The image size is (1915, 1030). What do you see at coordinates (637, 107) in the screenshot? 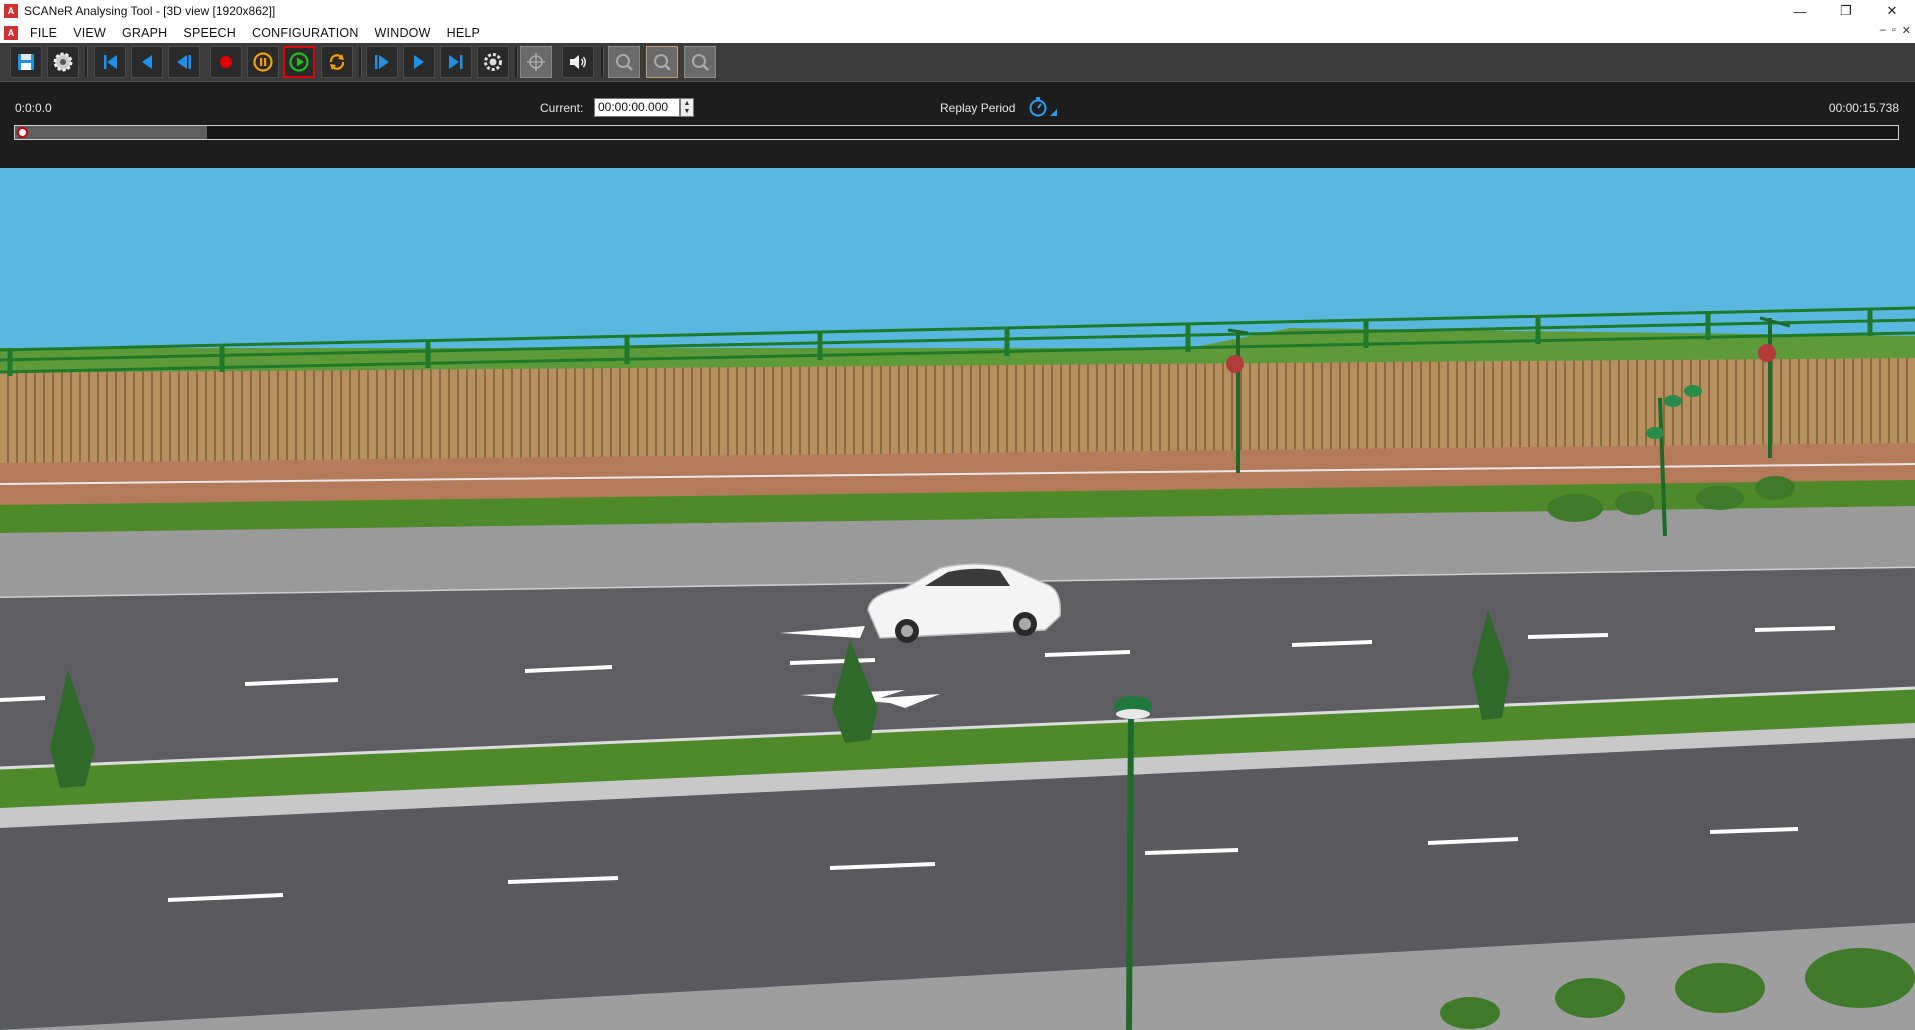
I see `current-time-field: 00:00:00.000` at bounding box center [637, 107].